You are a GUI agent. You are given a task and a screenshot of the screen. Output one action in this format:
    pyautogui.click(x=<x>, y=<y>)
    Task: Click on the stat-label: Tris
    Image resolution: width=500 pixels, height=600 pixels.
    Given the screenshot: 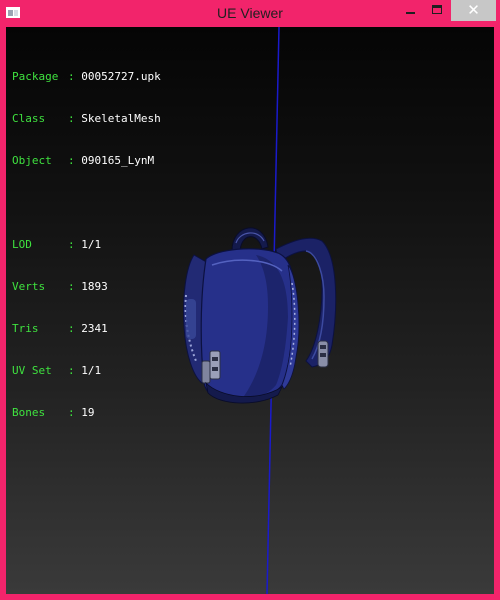 What is the action you would take?
    pyautogui.click(x=25, y=328)
    